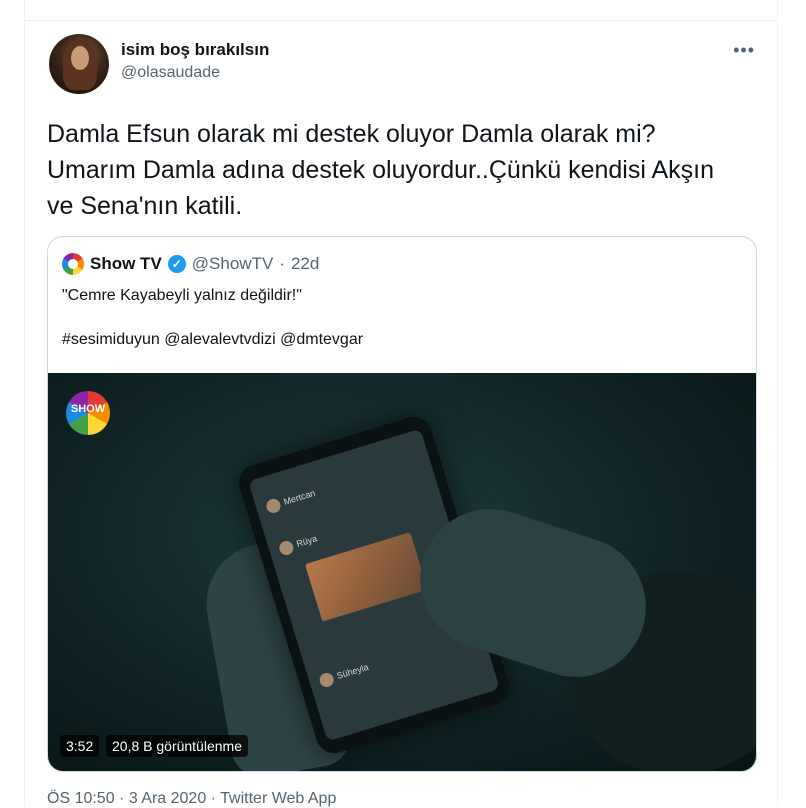 The height and width of the screenshot is (808, 806). I want to click on screen-message: Mertcan, so click(290, 501).